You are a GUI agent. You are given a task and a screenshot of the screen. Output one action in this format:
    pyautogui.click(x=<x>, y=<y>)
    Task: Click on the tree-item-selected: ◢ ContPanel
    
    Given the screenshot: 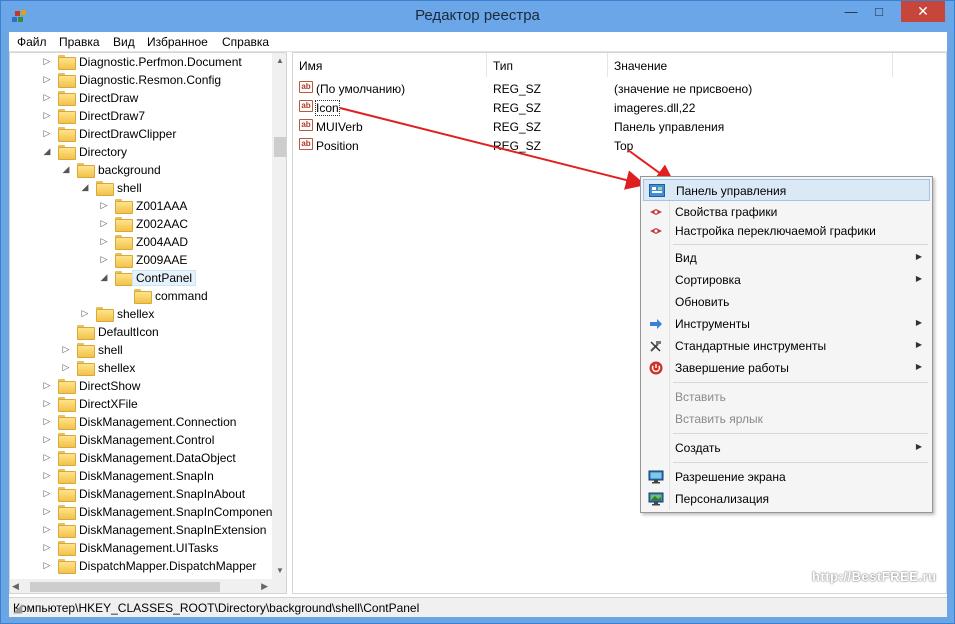 What is the action you would take?
    pyautogui.click(x=141, y=278)
    